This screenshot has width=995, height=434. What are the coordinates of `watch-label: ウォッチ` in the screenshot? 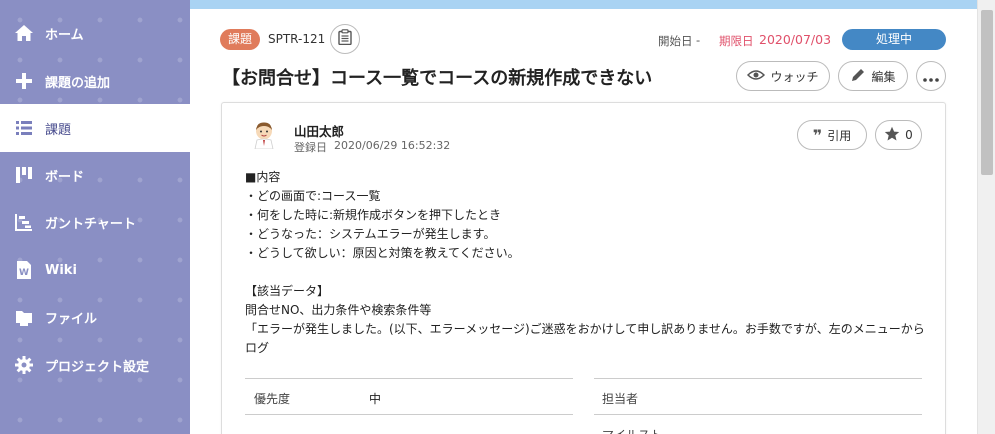 It's located at (794, 76).